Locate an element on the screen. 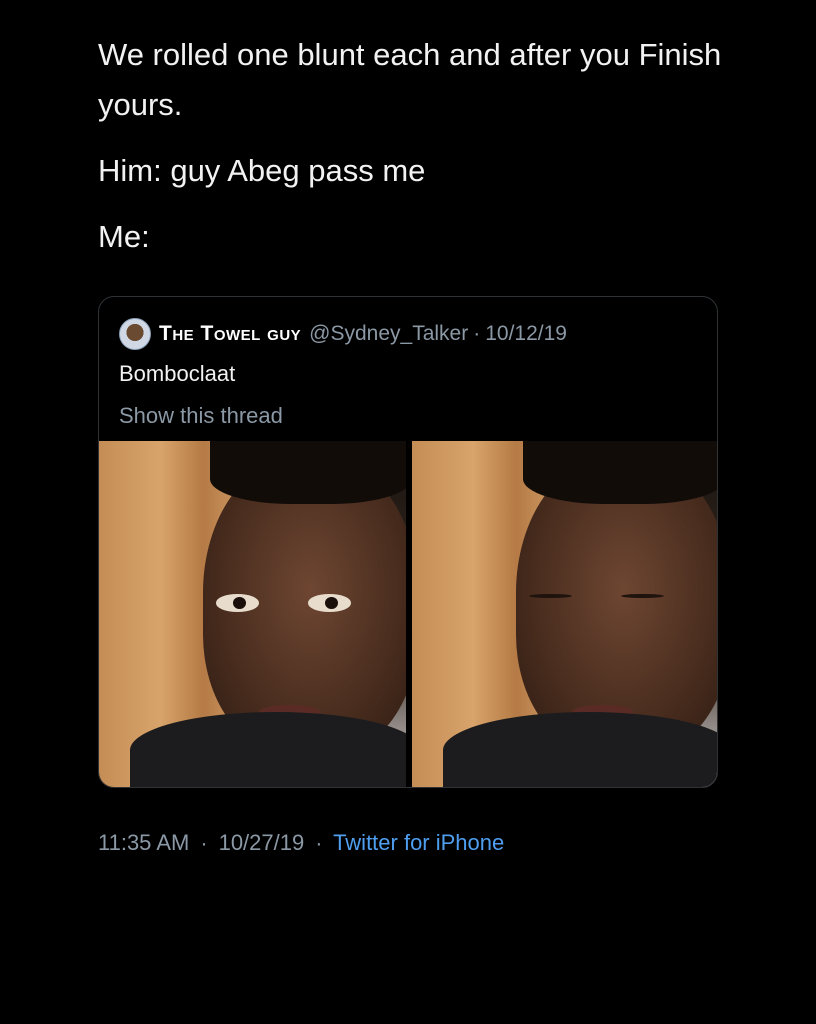 The height and width of the screenshot is (1024, 816). quoted-tweet-text: Bomboclaat is located at coordinates (177, 373).